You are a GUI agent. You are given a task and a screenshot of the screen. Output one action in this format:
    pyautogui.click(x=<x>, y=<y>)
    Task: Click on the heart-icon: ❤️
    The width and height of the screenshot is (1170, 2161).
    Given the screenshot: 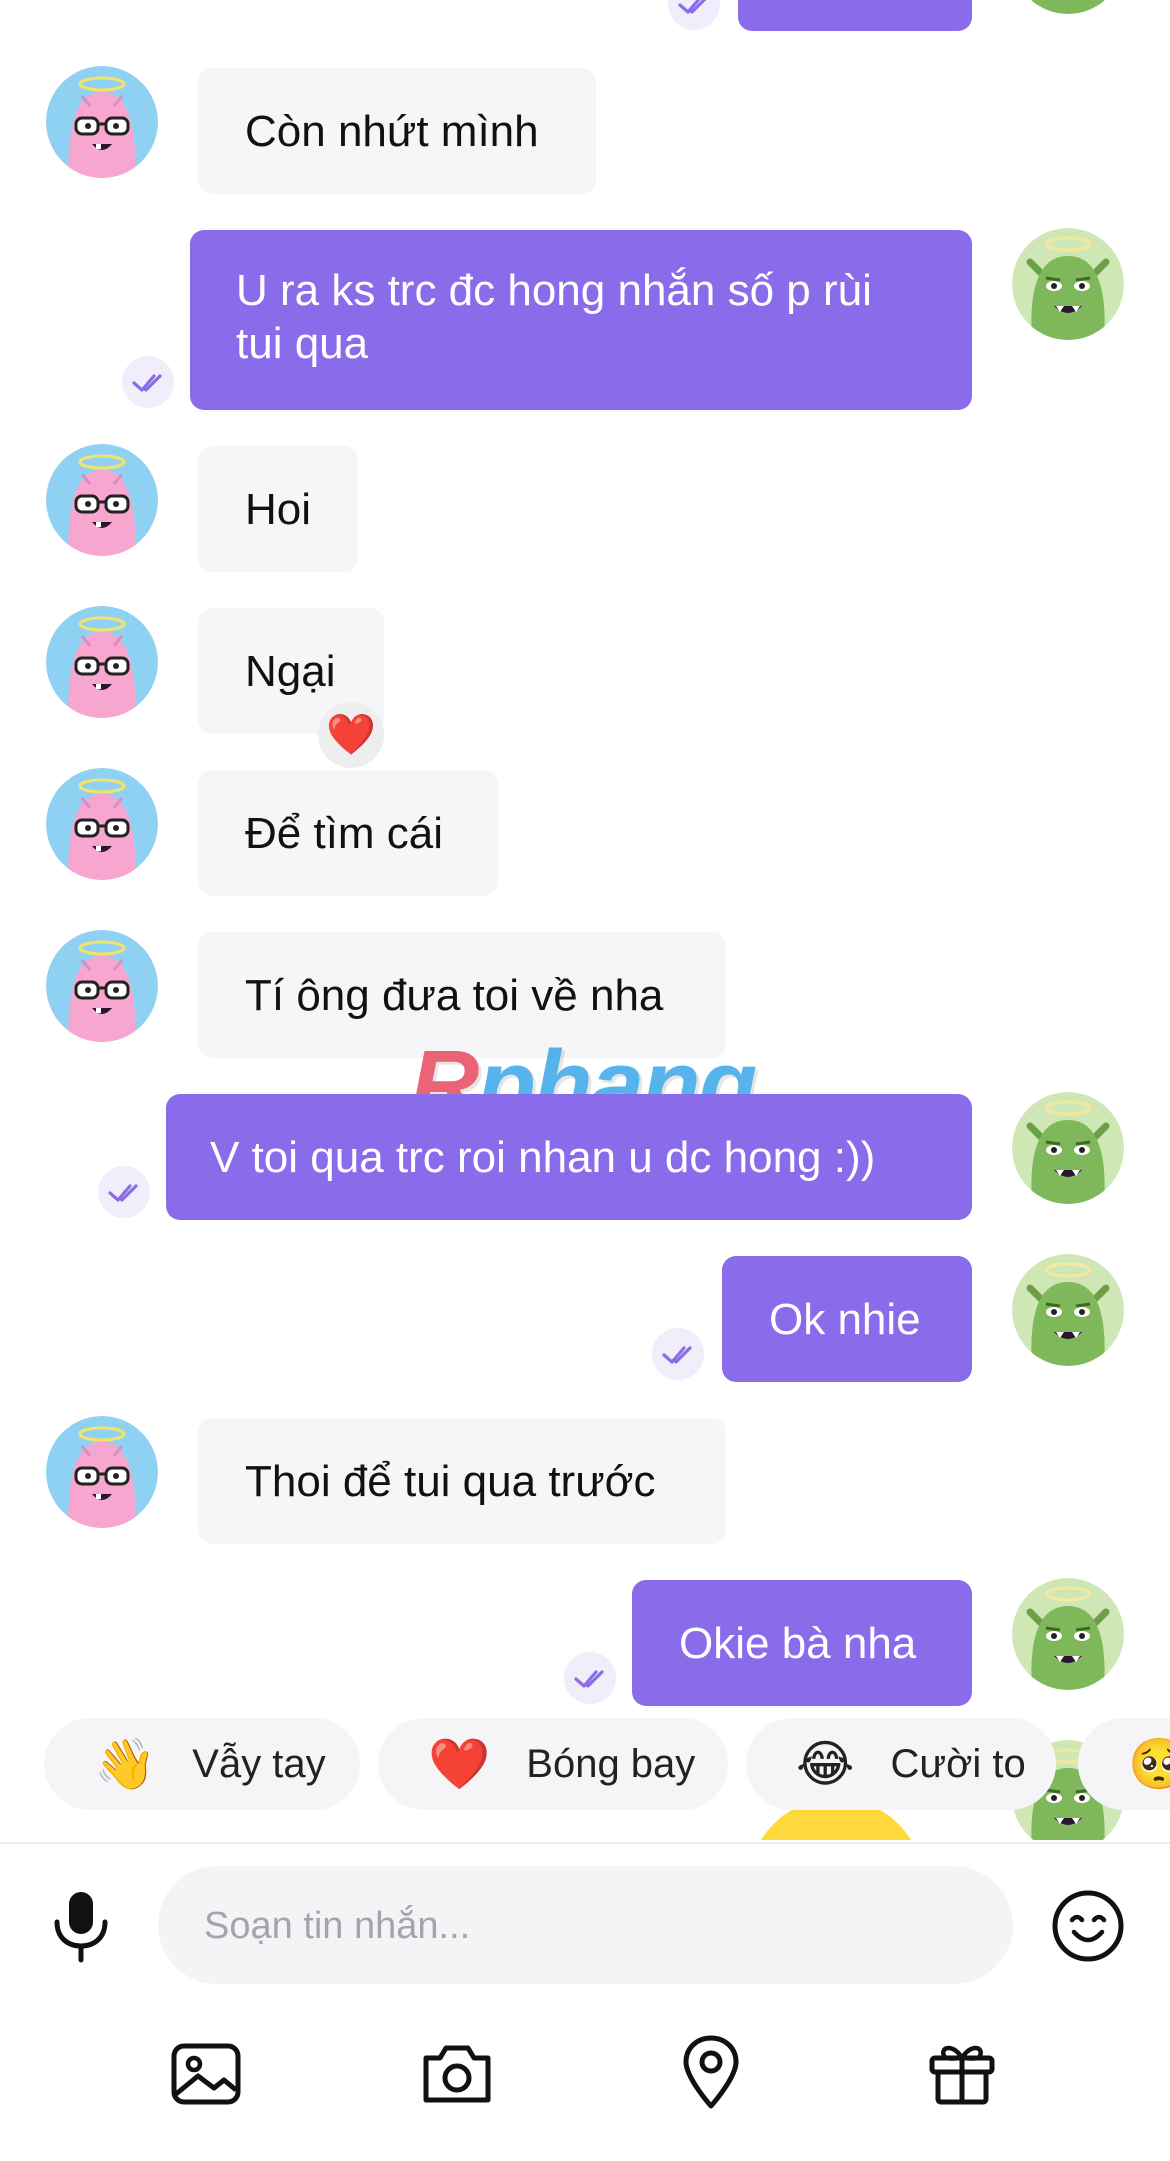 What is the action you would take?
    pyautogui.click(x=459, y=1763)
    